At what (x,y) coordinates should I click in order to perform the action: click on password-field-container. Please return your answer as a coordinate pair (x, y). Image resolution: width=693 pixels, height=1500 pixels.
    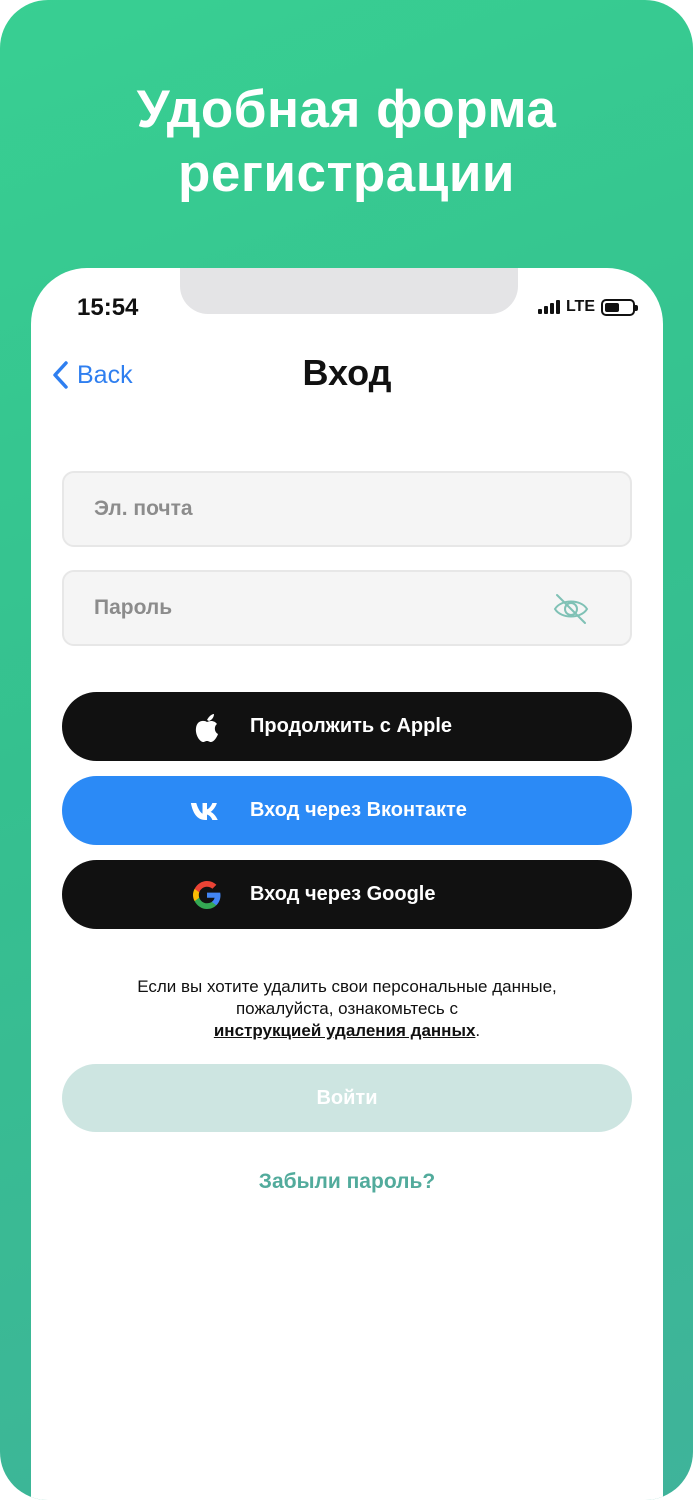
    Looking at the image, I should click on (347, 608).